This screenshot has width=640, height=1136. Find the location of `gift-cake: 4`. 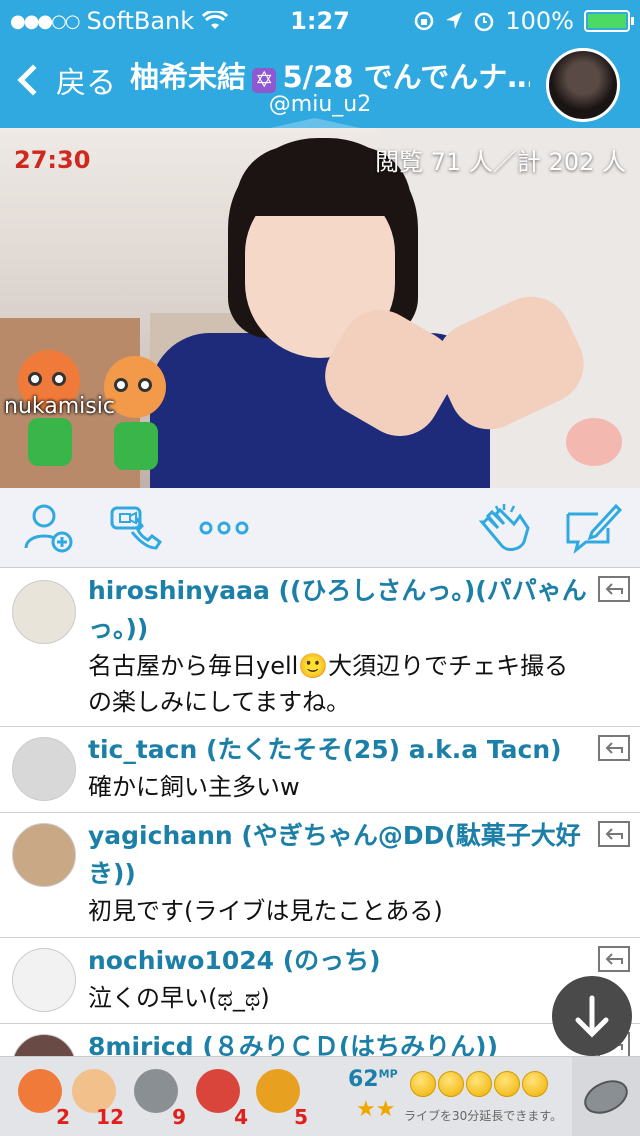

gift-cake: 4 is located at coordinates (220, 1098).